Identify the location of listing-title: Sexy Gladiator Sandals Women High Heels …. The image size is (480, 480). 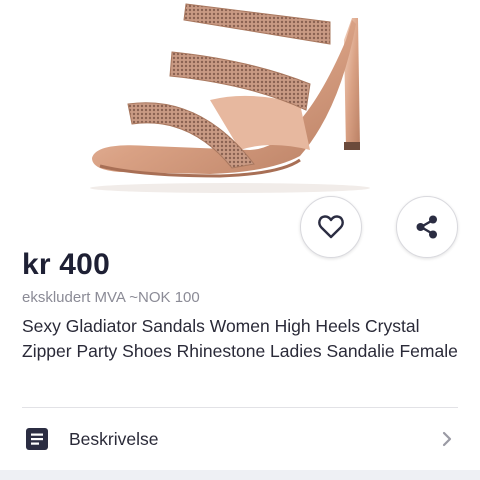
(240, 338).